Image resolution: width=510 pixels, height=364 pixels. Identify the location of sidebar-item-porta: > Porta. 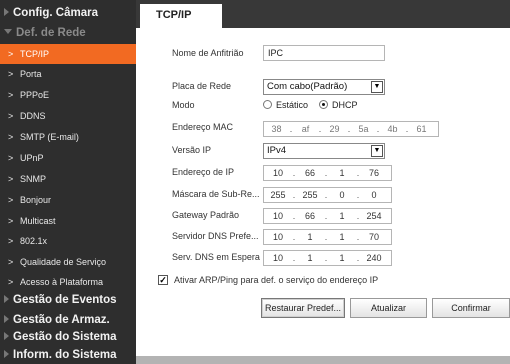
(68, 74).